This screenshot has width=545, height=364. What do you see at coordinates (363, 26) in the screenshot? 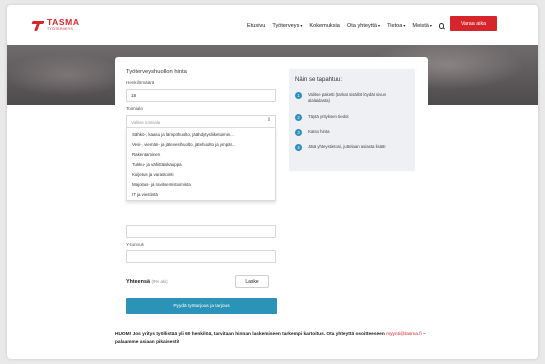
I see `nav-item-ota-yhteytta: Ota yhteyttä▾` at bounding box center [363, 26].